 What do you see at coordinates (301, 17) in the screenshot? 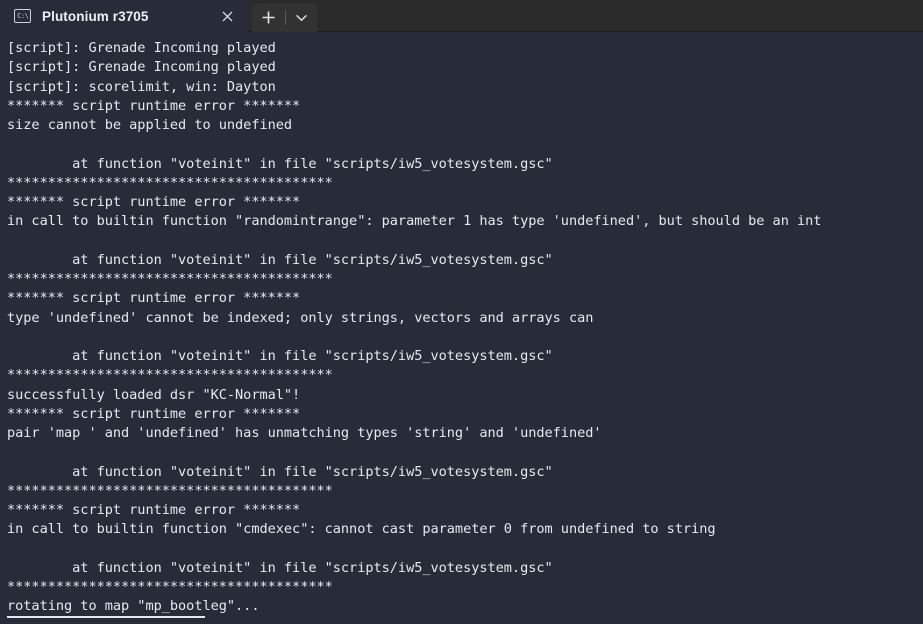
I see `chevron-down-icon` at bounding box center [301, 17].